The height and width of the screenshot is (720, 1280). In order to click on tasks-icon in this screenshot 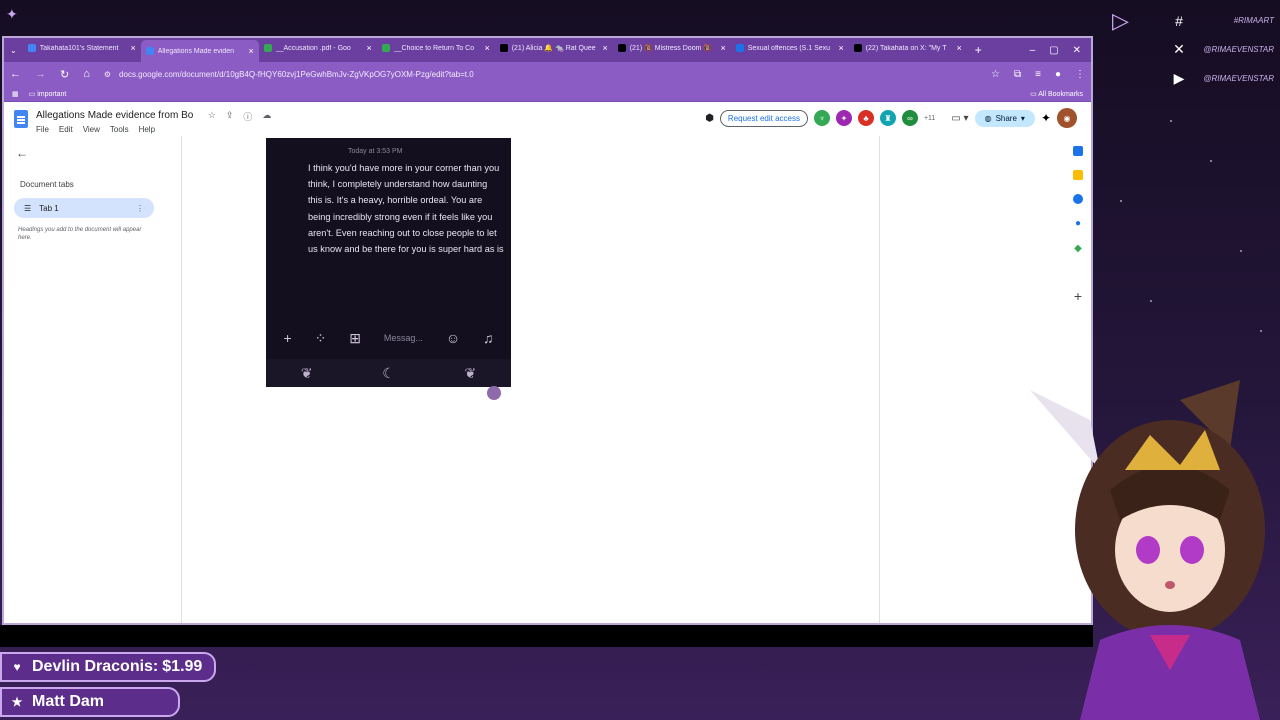, I will do `click(1078, 199)`.